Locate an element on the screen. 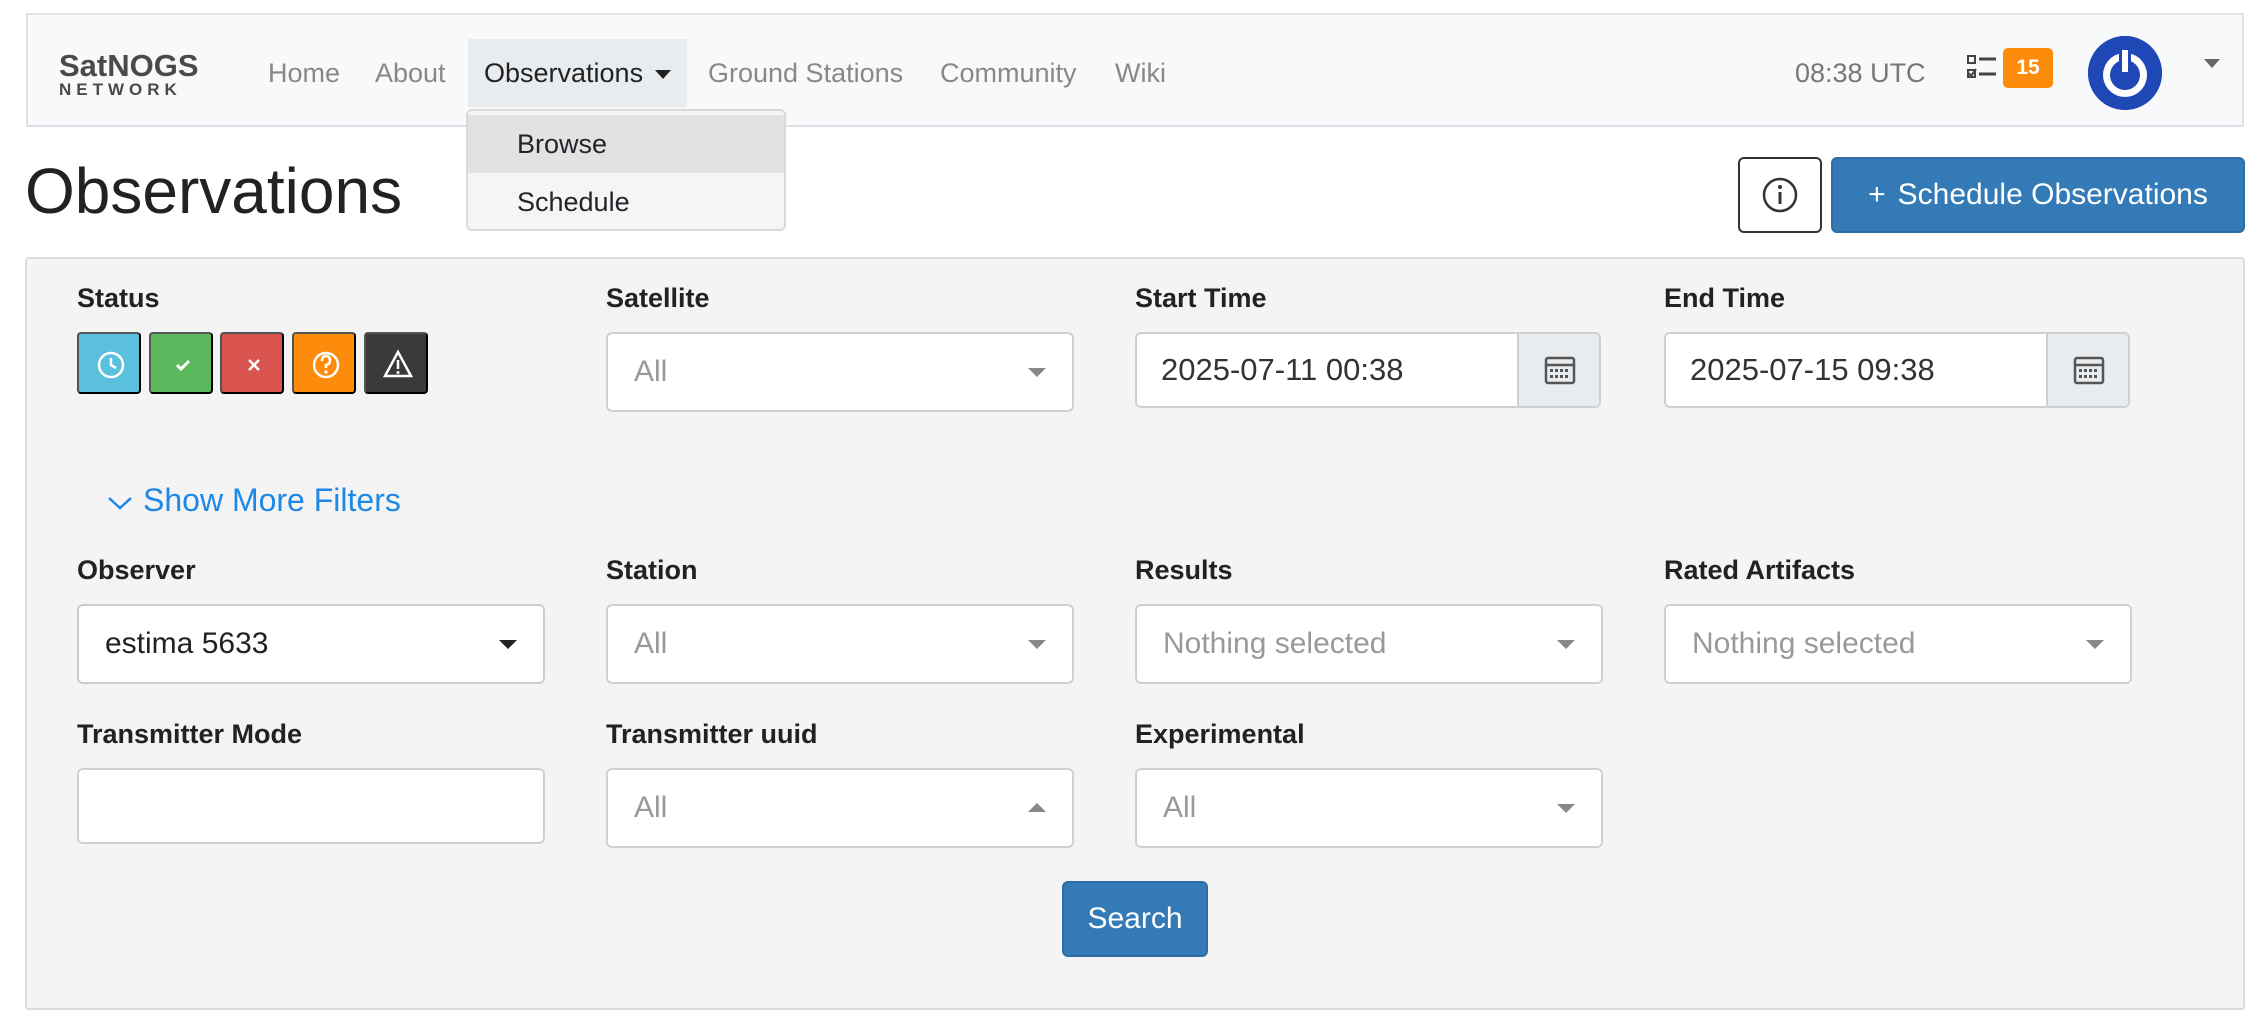 The height and width of the screenshot is (1020, 2266). observer-select: estima 5633 is located at coordinates (311, 644).